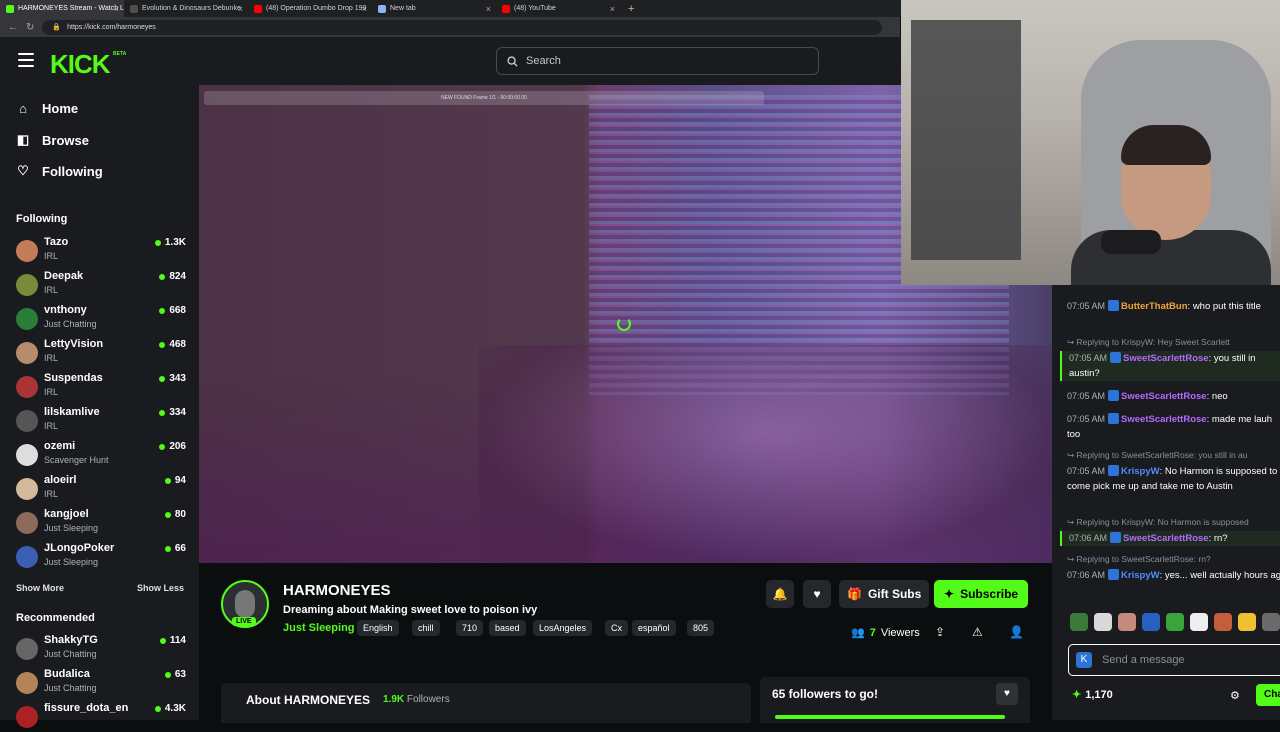 This screenshot has width=1280, height=732. I want to click on nav-label: Following, so click(72, 171).